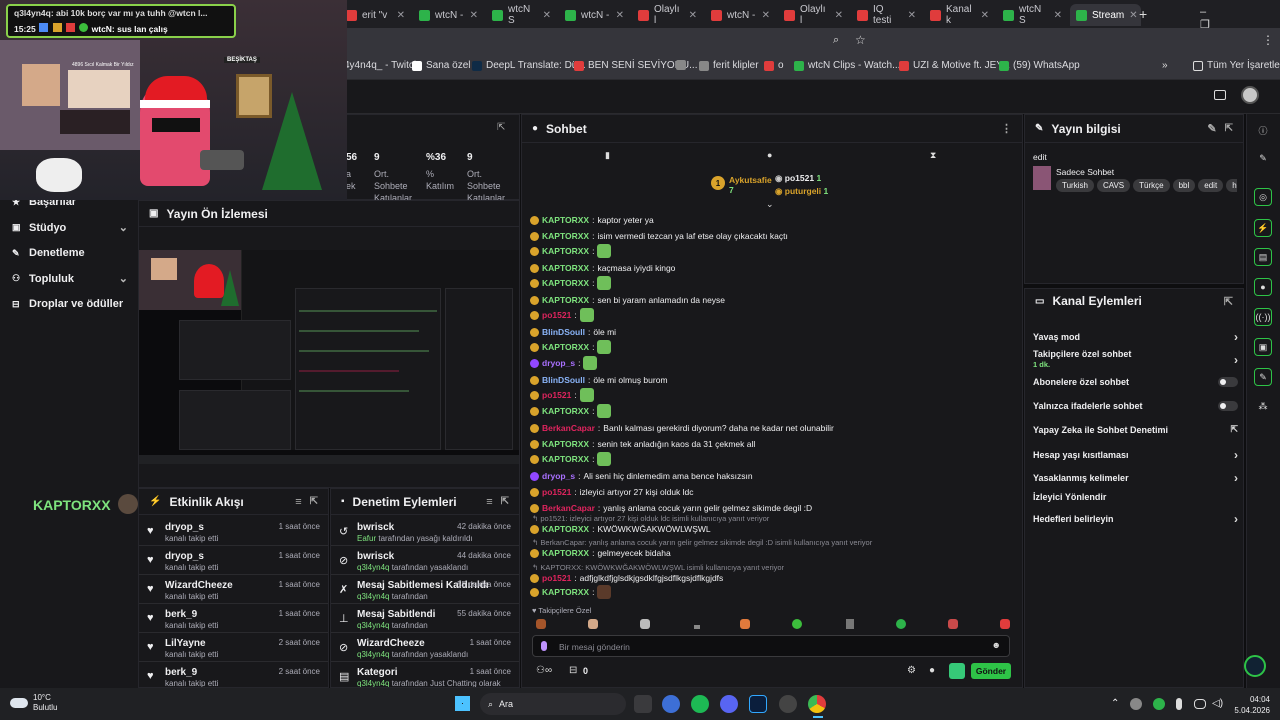 This screenshot has height=720, width=1280. What do you see at coordinates (959, 15) in the screenshot?
I see `browser-tab: Kanal k ✕` at bounding box center [959, 15].